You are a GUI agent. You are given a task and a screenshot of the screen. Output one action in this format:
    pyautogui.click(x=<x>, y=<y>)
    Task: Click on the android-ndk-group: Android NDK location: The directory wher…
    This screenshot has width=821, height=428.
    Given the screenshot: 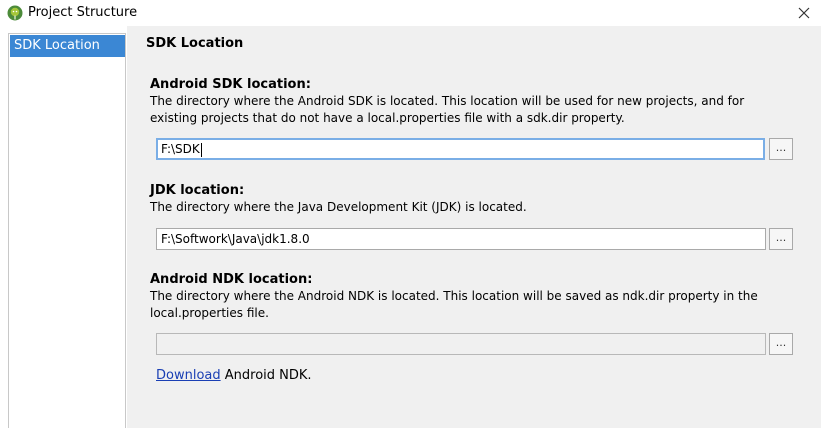 What is the action you would take?
    pyautogui.click(x=470, y=296)
    